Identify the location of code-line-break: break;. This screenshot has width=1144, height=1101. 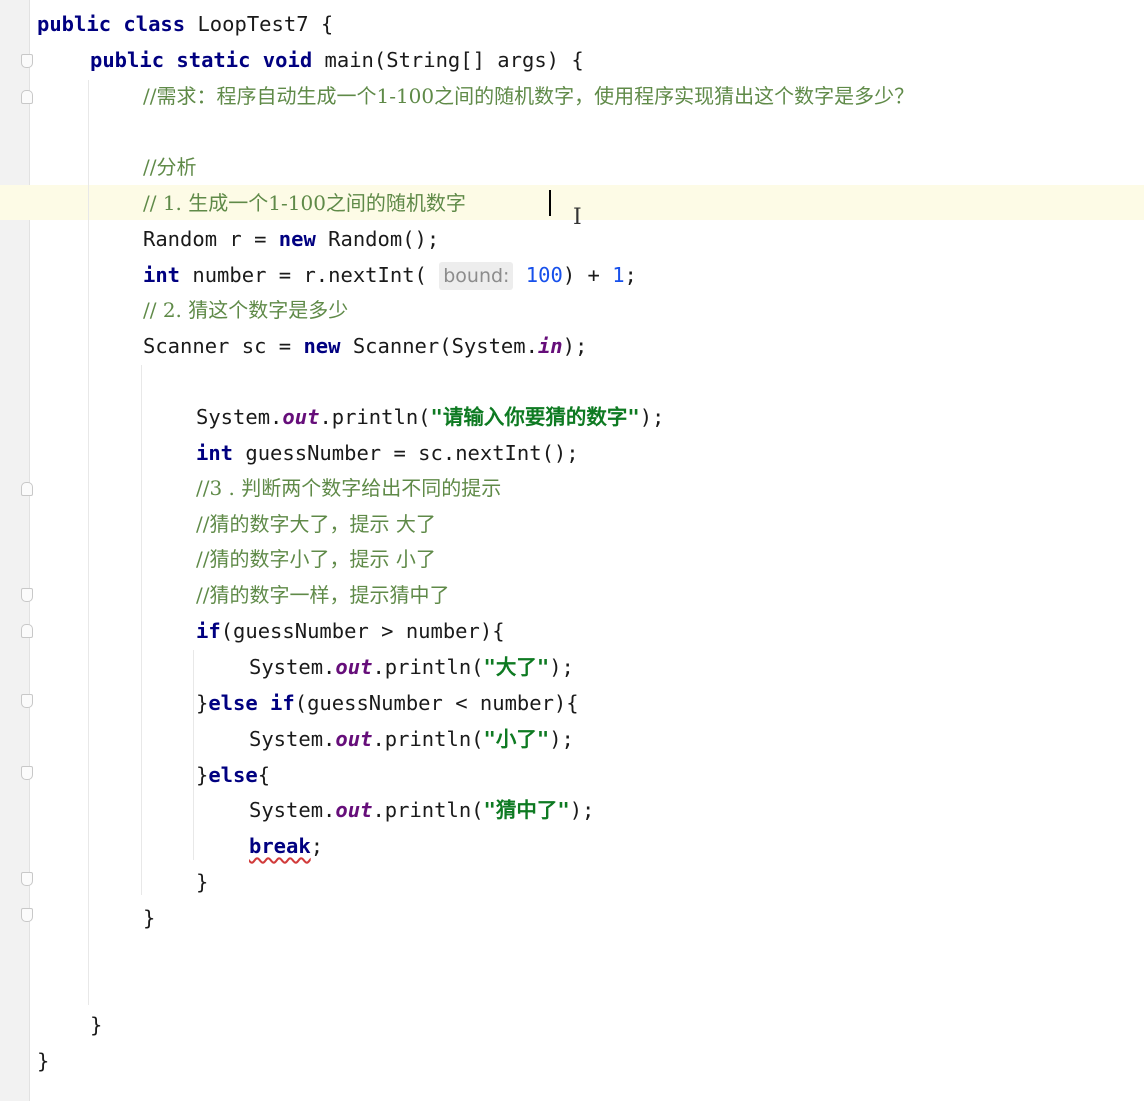
(286, 846).